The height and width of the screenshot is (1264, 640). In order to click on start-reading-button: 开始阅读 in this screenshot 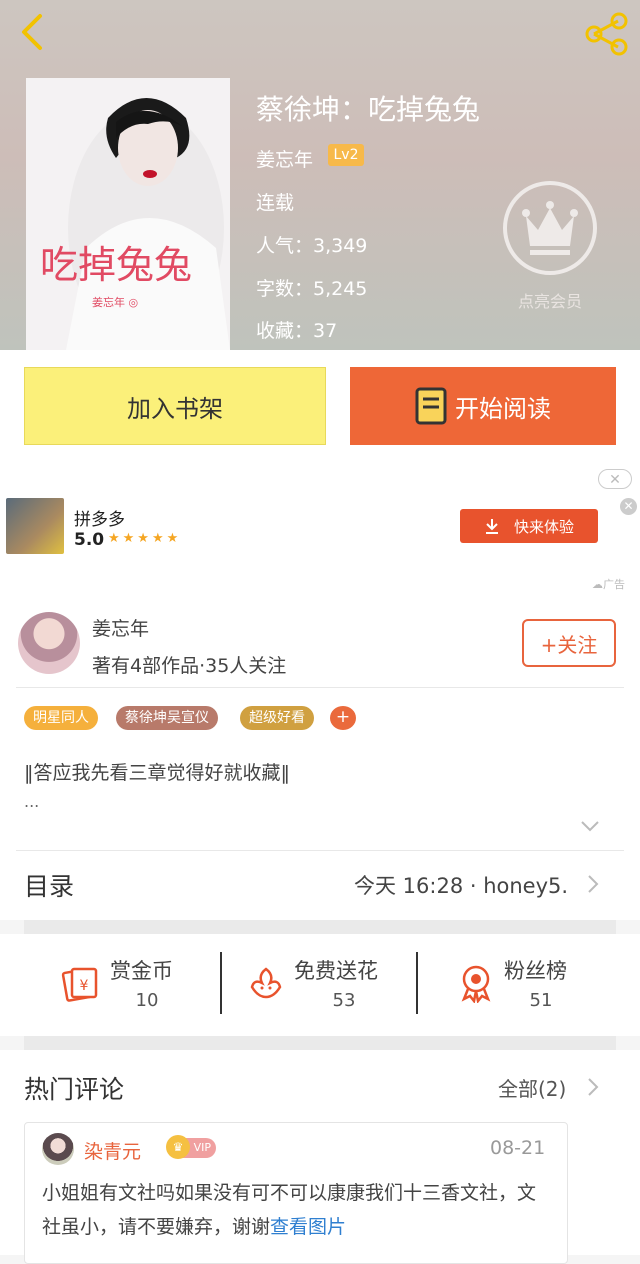, I will do `click(483, 406)`.